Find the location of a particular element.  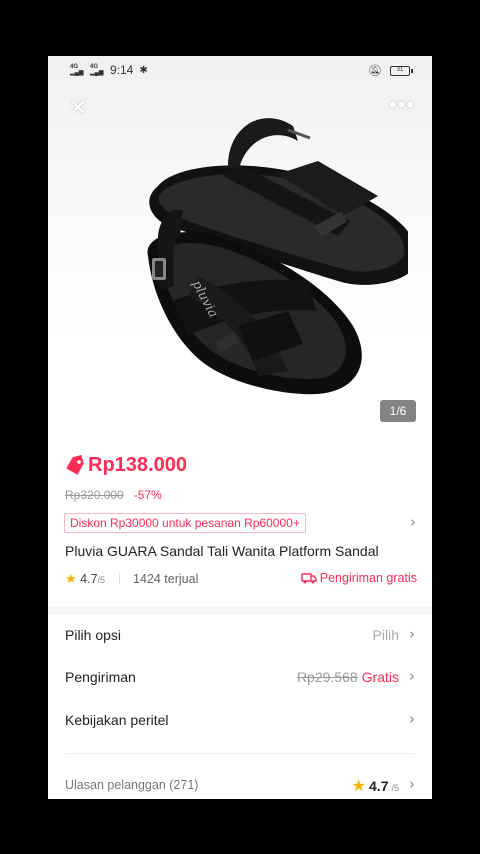

select-option-label: Pilih opsi is located at coordinates (93, 635).